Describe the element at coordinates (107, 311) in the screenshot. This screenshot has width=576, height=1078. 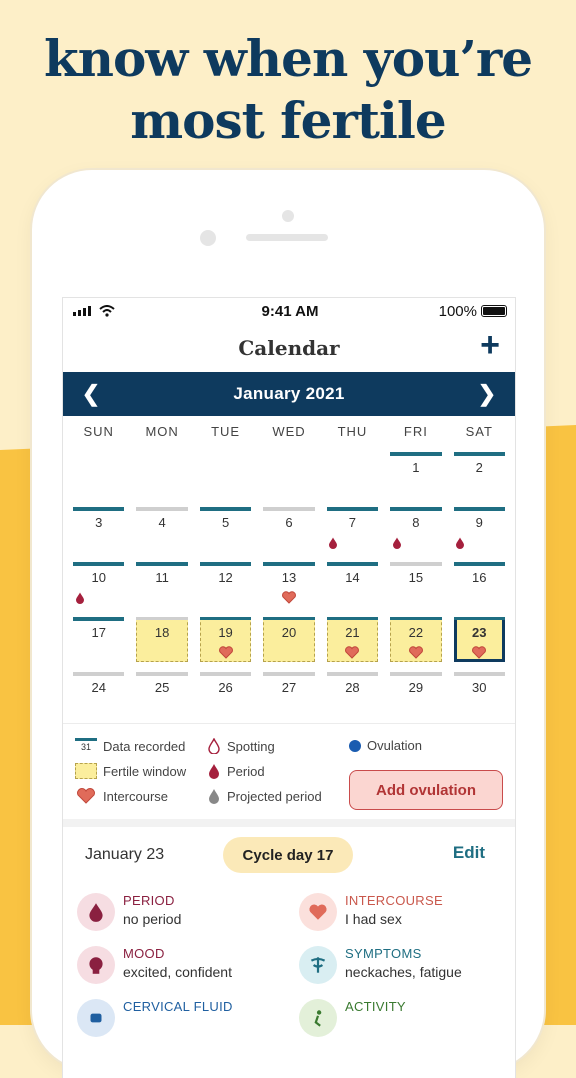
I see `wifi-icon` at that location.